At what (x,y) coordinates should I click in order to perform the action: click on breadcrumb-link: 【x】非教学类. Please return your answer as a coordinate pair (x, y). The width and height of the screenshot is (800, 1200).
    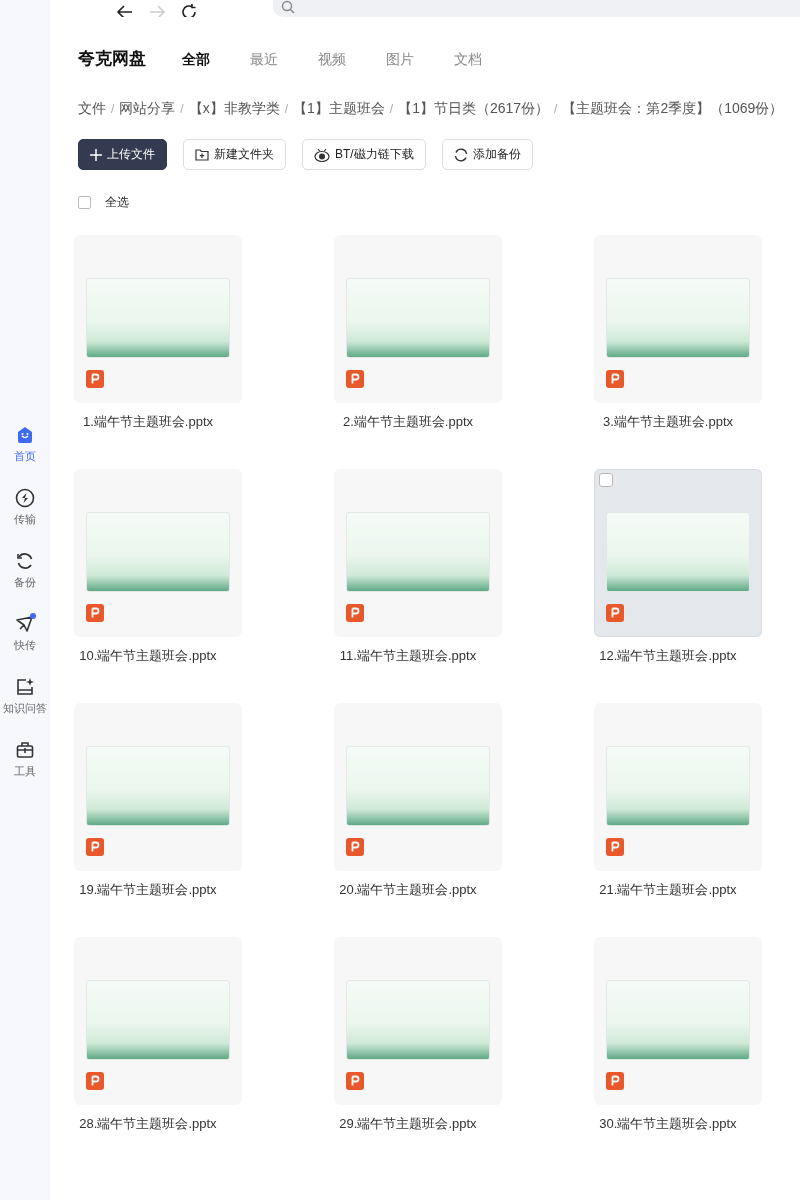
    Looking at the image, I should click on (234, 109).